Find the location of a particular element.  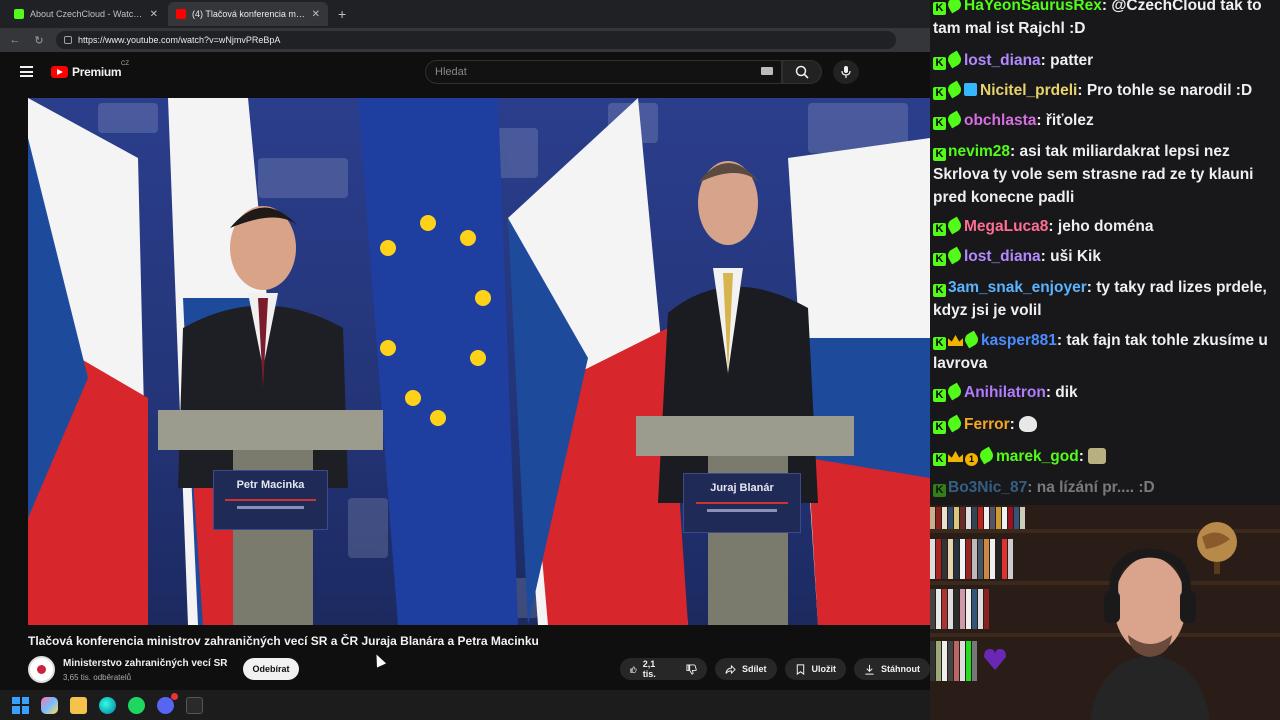

chat-message: K MegaLuca8: jeho doména is located at coordinates (1103, 226).